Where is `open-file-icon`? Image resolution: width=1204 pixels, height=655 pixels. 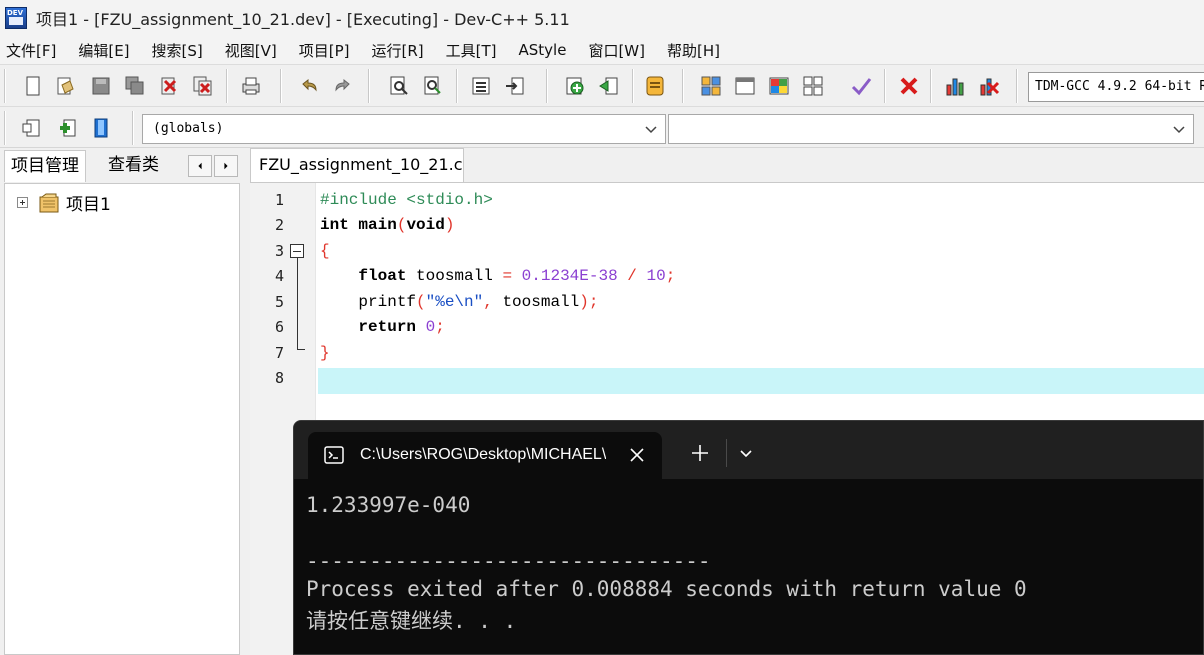
open-file-icon is located at coordinates (65, 86).